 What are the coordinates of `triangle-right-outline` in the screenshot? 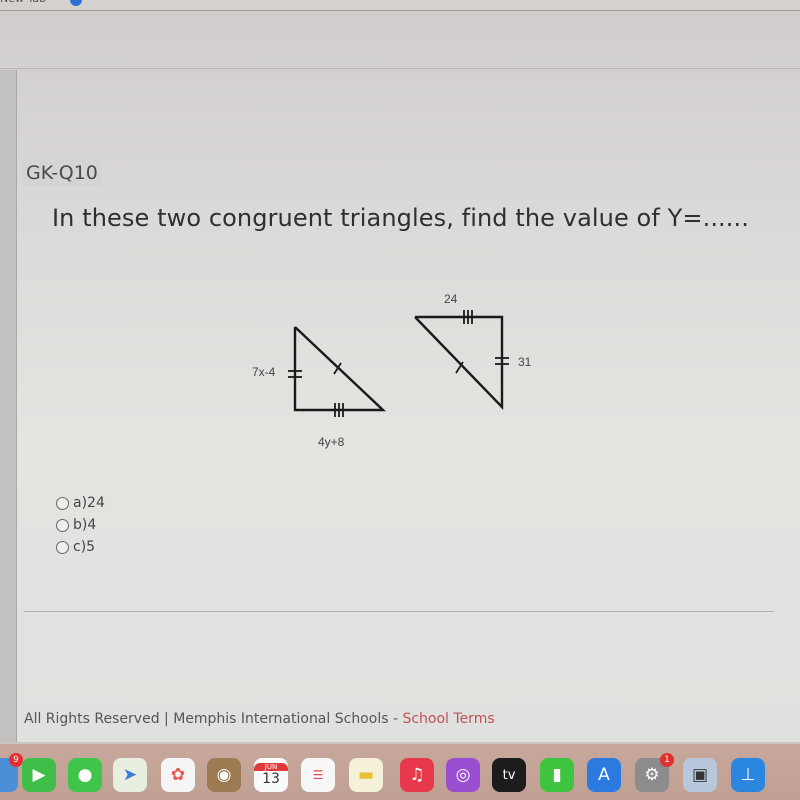 It's located at (459, 362).